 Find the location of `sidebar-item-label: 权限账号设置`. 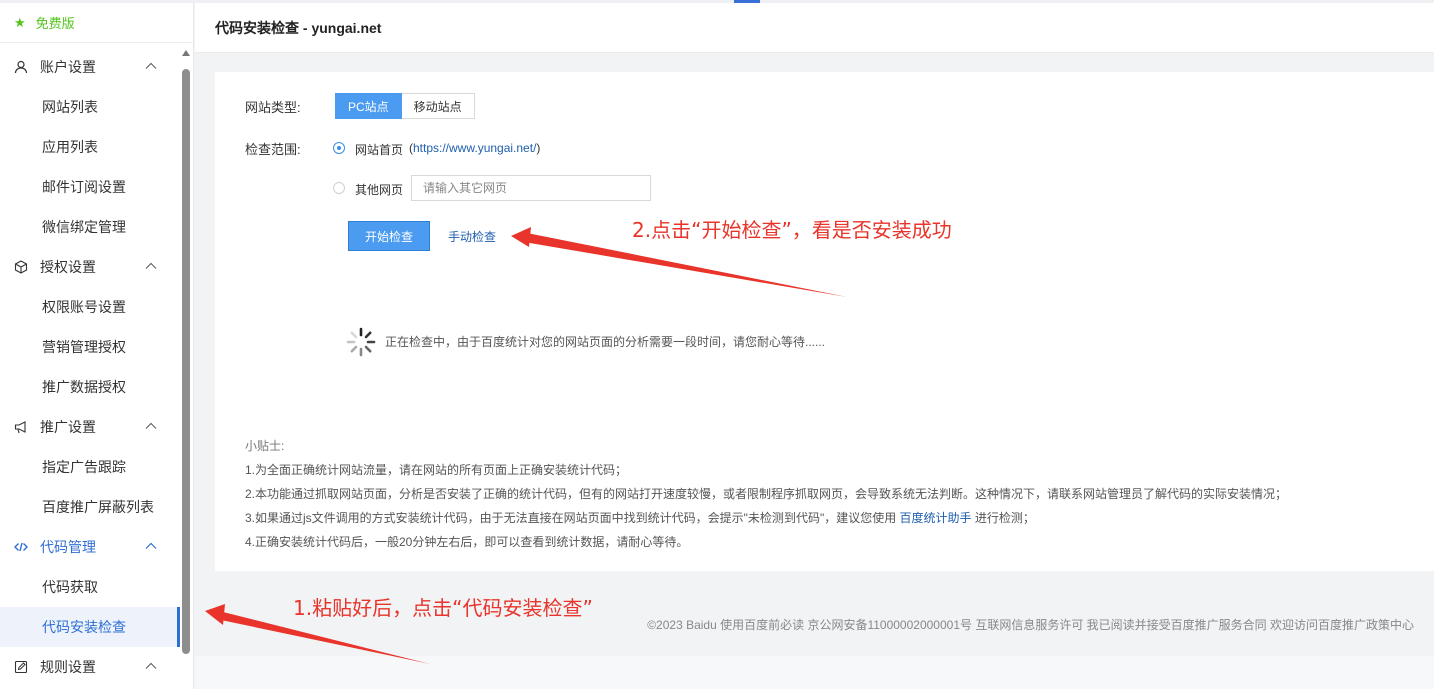

sidebar-item-label: 权限账号设置 is located at coordinates (84, 307).